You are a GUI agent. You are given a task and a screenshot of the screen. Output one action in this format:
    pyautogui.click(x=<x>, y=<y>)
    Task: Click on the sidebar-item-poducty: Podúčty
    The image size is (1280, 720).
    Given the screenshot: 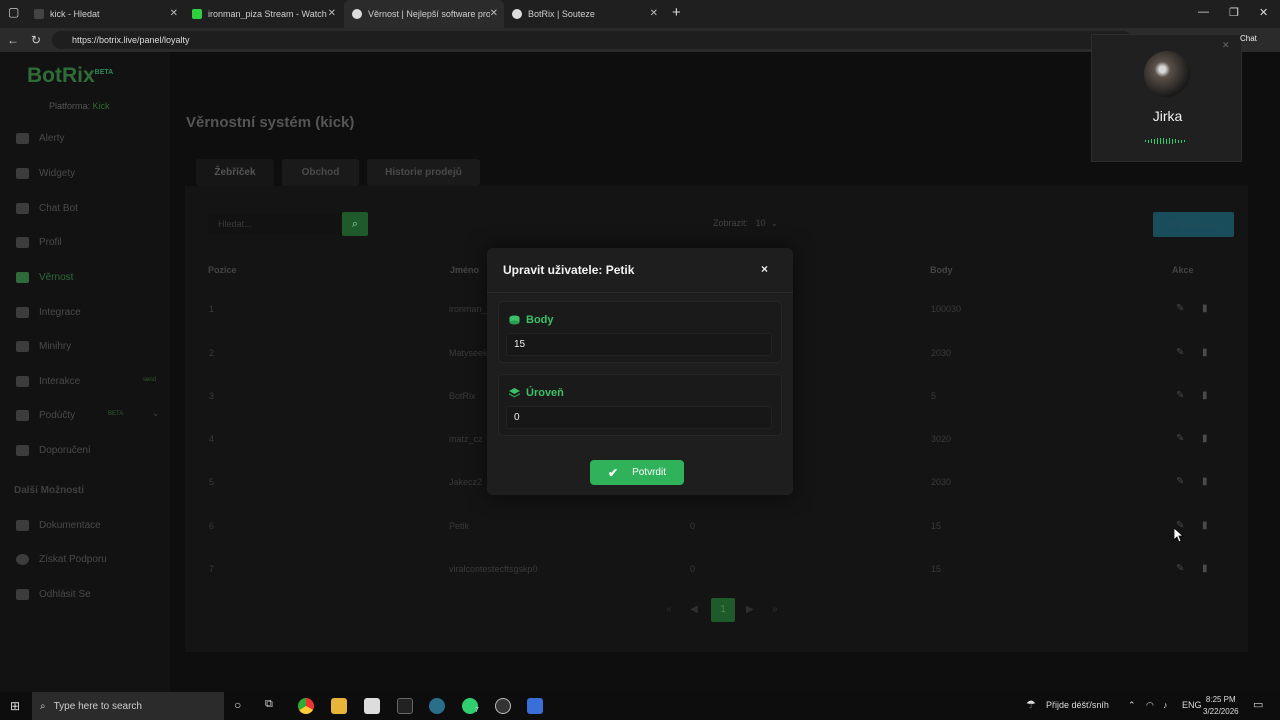 What is the action you would take?
    pyautogui.click(x=45, y=415)
    